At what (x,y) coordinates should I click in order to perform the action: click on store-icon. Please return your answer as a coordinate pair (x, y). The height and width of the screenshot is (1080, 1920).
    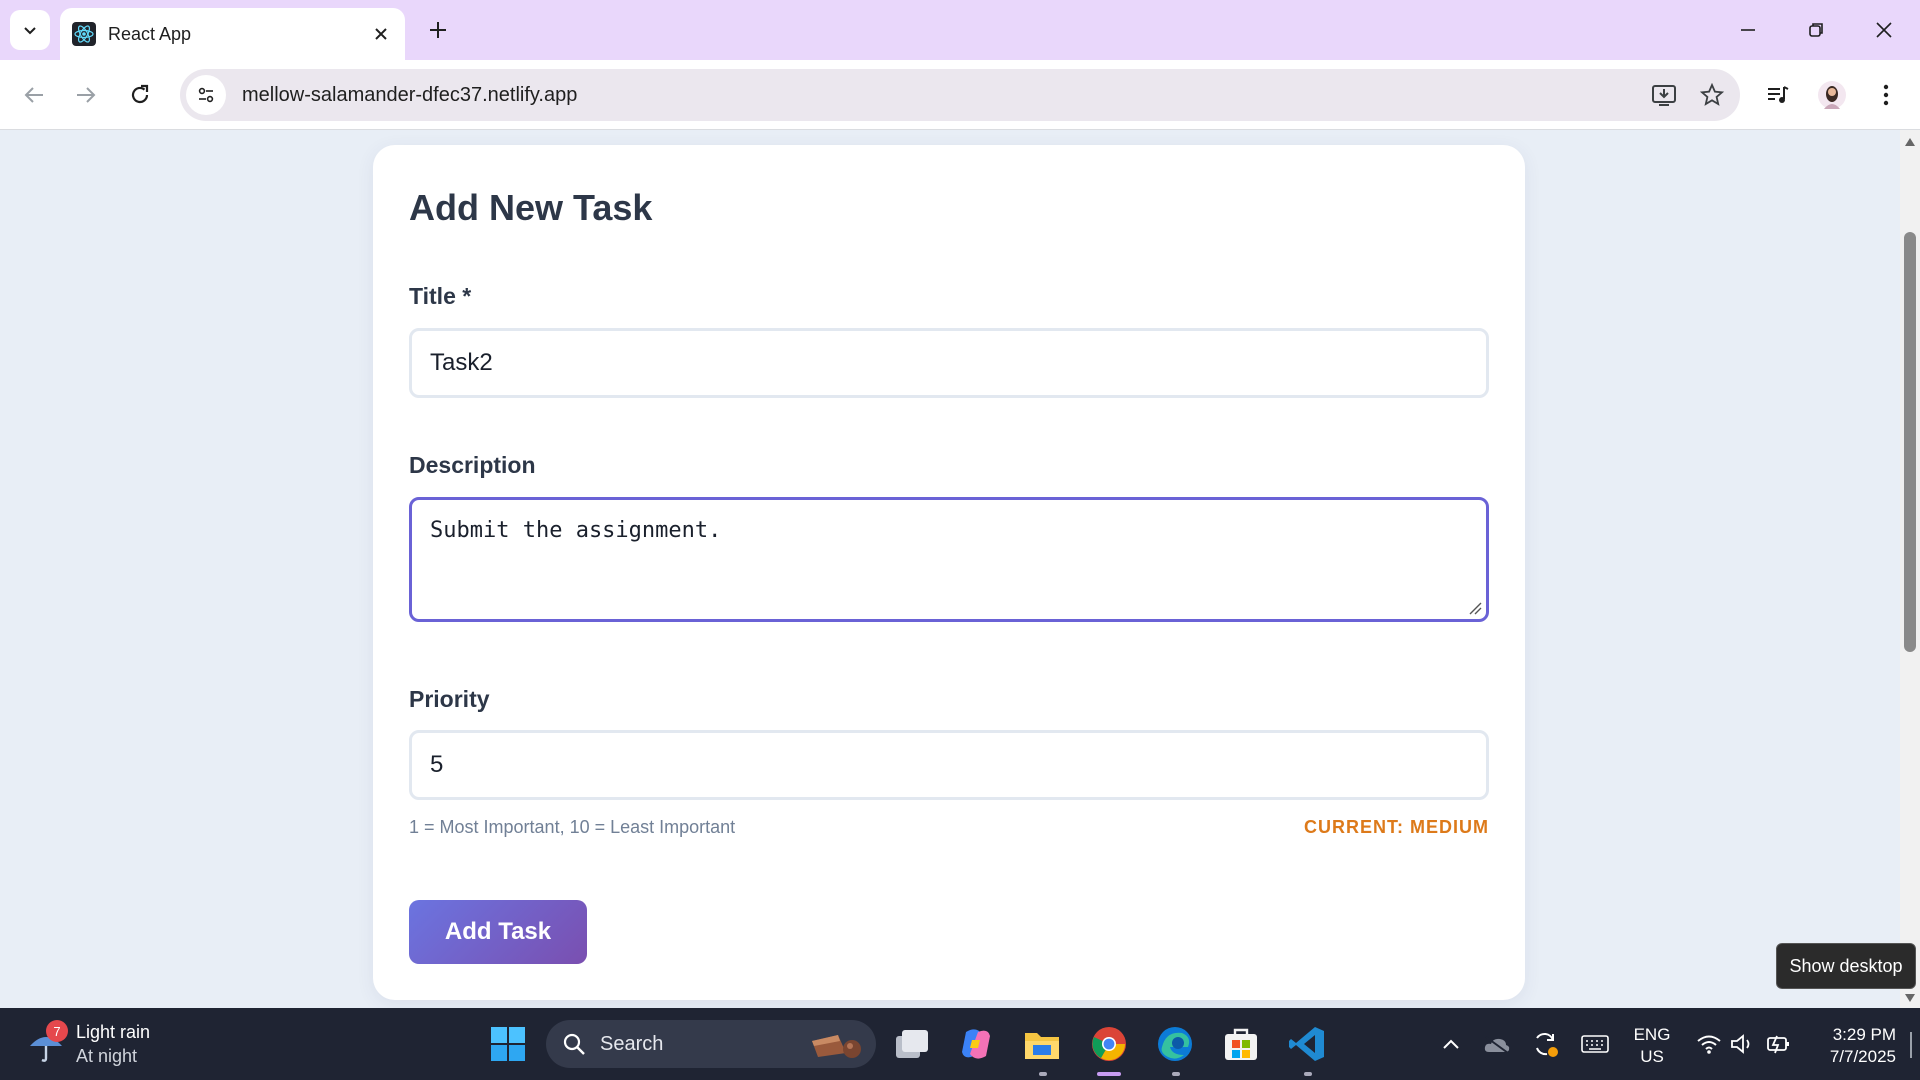
    Looking at the image, I should click on (1241, 1044).